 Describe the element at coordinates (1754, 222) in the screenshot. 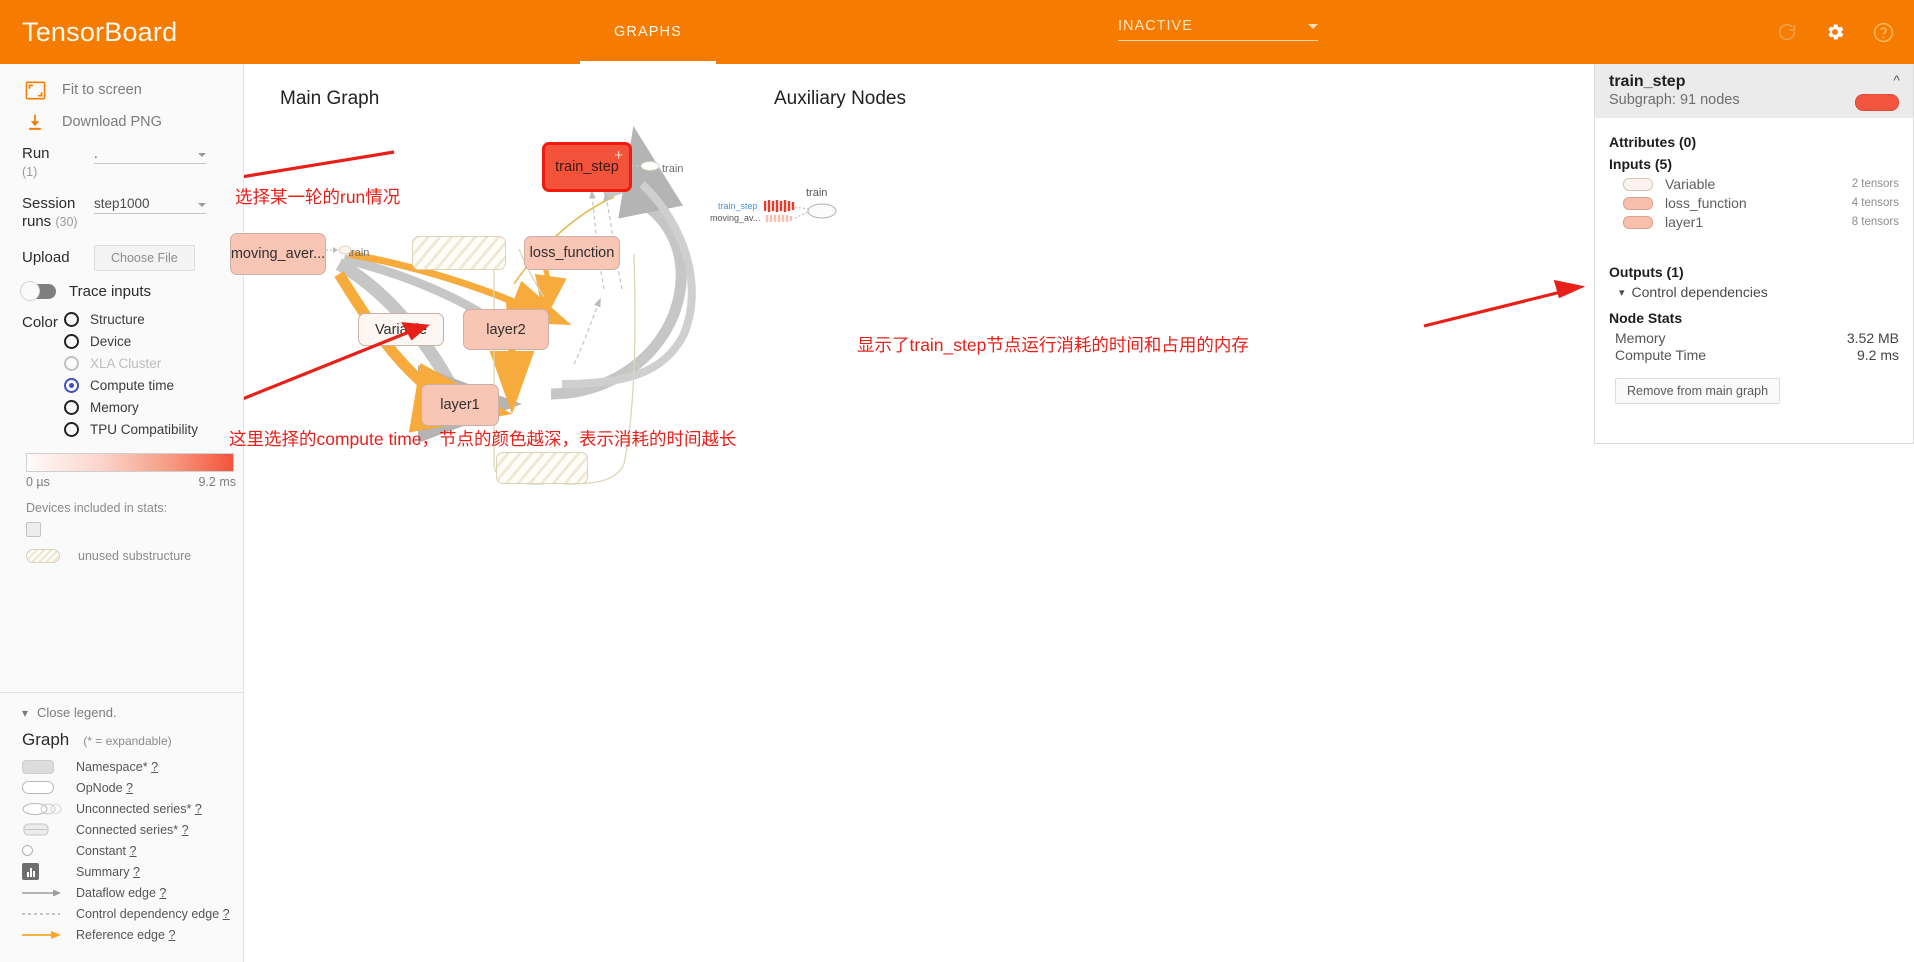

I see `input-row-layer1: layer1 8 tensors` at that location.